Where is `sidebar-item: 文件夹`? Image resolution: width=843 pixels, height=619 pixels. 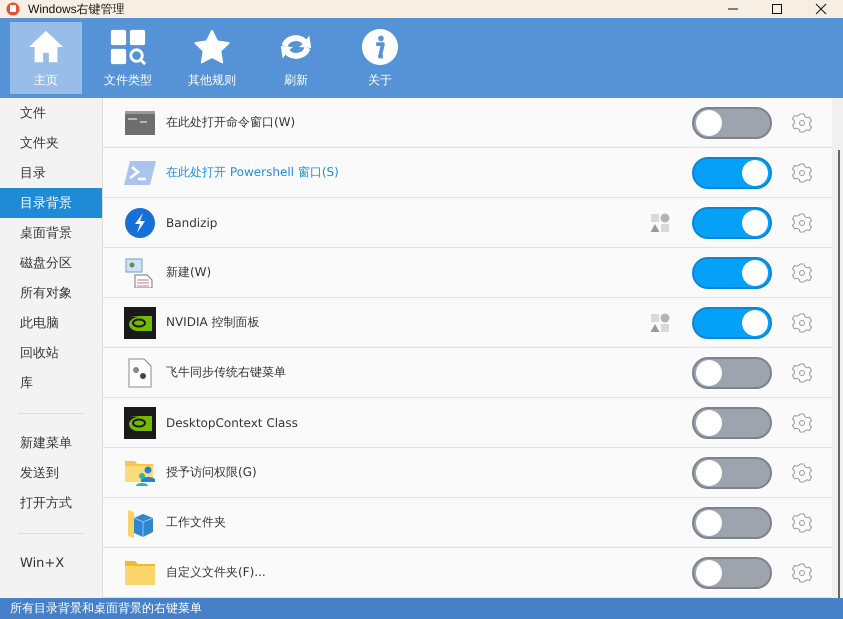 sidebar-item: 文件夹 is located at coordinates (51, 143).